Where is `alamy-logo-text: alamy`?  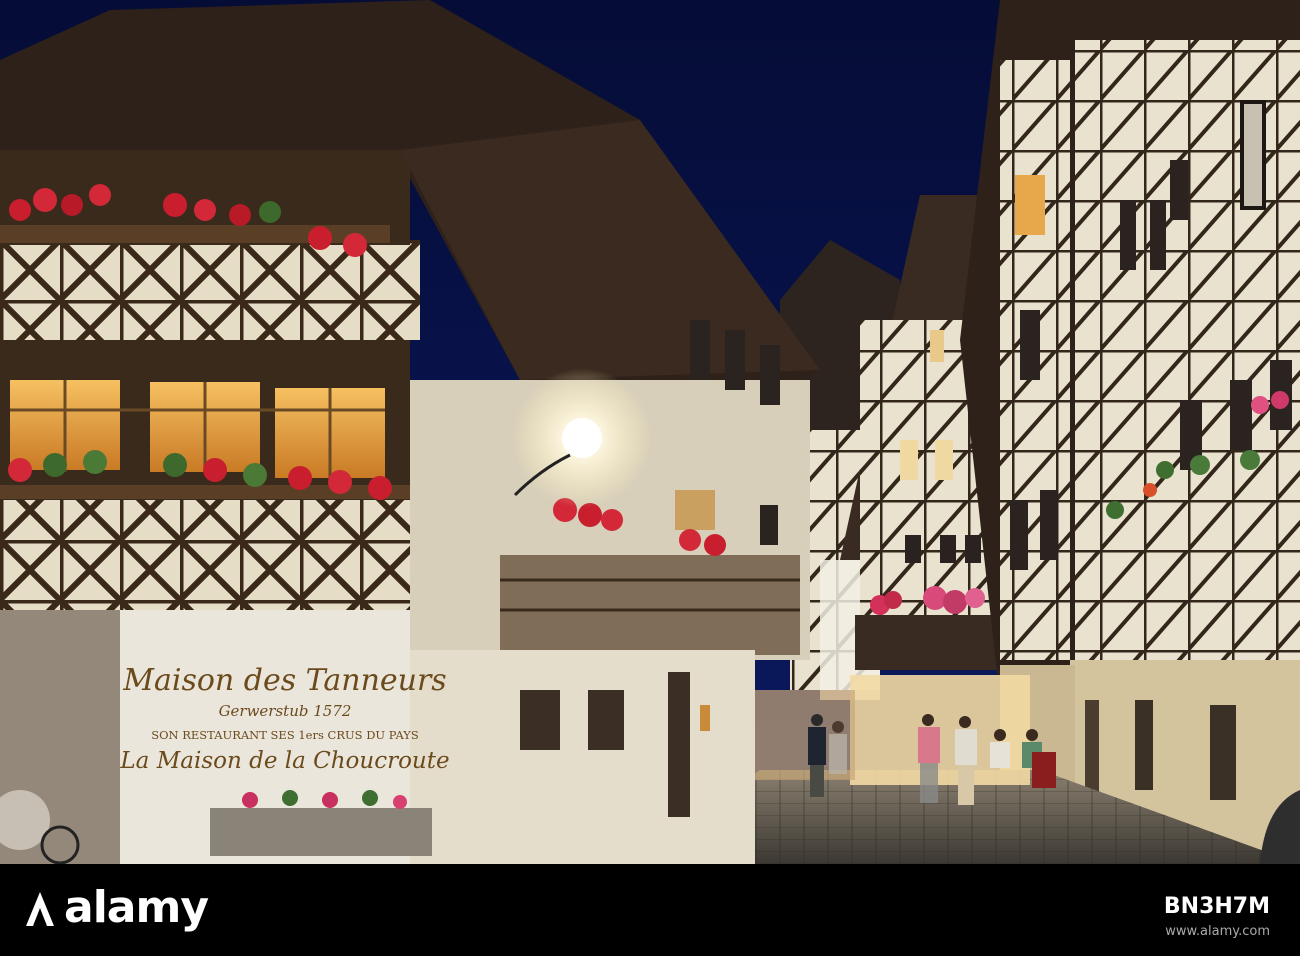
alamy-logo-text: alamy is located at coordinates (136, 907).